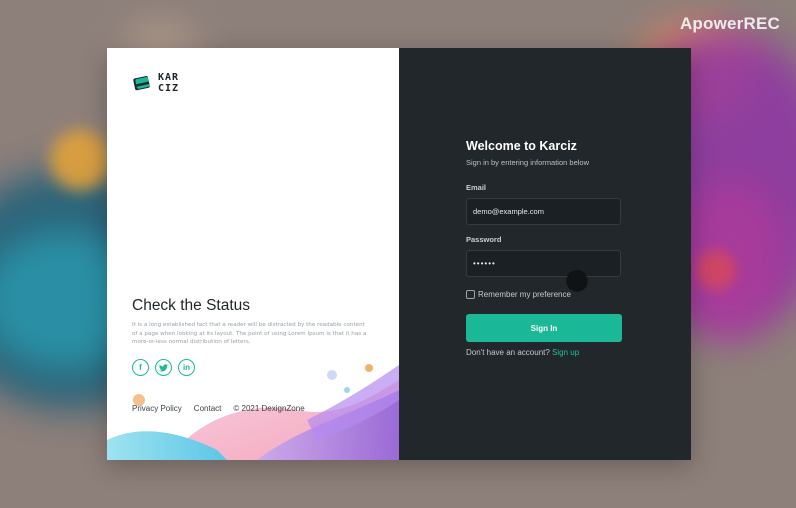 The height and width of the screenshot is (508, 796). What do you see at coordinates (543, 263) in the screenshot?
I see `password-field: ••••••` at bounding box center [543, 263].